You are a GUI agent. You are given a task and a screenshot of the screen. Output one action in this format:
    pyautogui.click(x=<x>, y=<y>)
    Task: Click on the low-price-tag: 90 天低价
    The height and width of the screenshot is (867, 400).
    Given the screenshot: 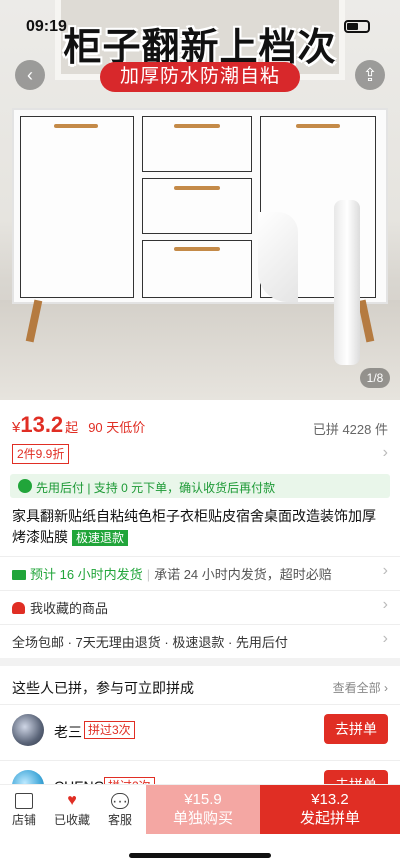 What is the action you would take?
    pyautogui.click(x=117, y=427)
    